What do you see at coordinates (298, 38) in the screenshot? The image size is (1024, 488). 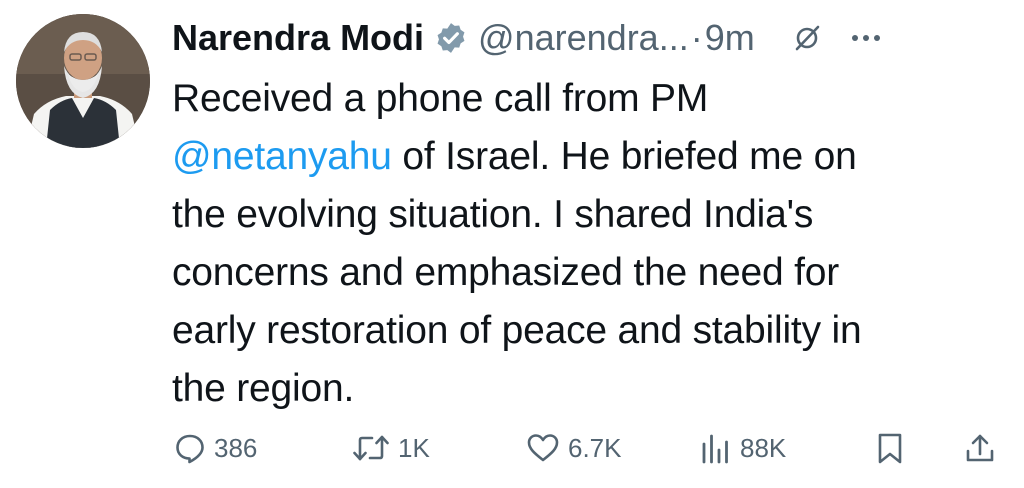 I see `author-name: Narendra Modi` at bounding box center [298, 38].